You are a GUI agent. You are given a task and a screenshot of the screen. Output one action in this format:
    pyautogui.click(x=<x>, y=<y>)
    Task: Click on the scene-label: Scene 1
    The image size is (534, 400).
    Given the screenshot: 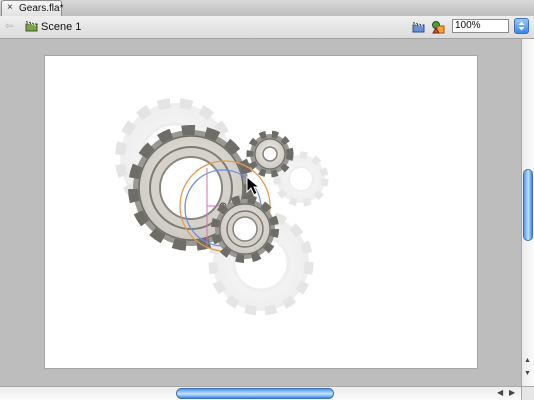 What is the action you would take?
    pyautogui.click(x=61, y=27)
    